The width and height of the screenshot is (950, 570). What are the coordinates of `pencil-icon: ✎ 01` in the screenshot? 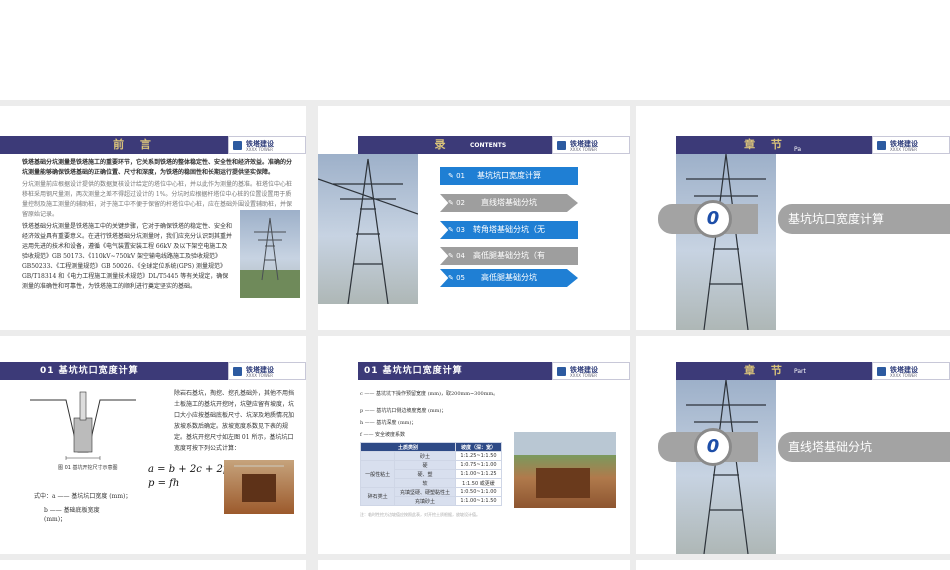 It's located at (456, 176).